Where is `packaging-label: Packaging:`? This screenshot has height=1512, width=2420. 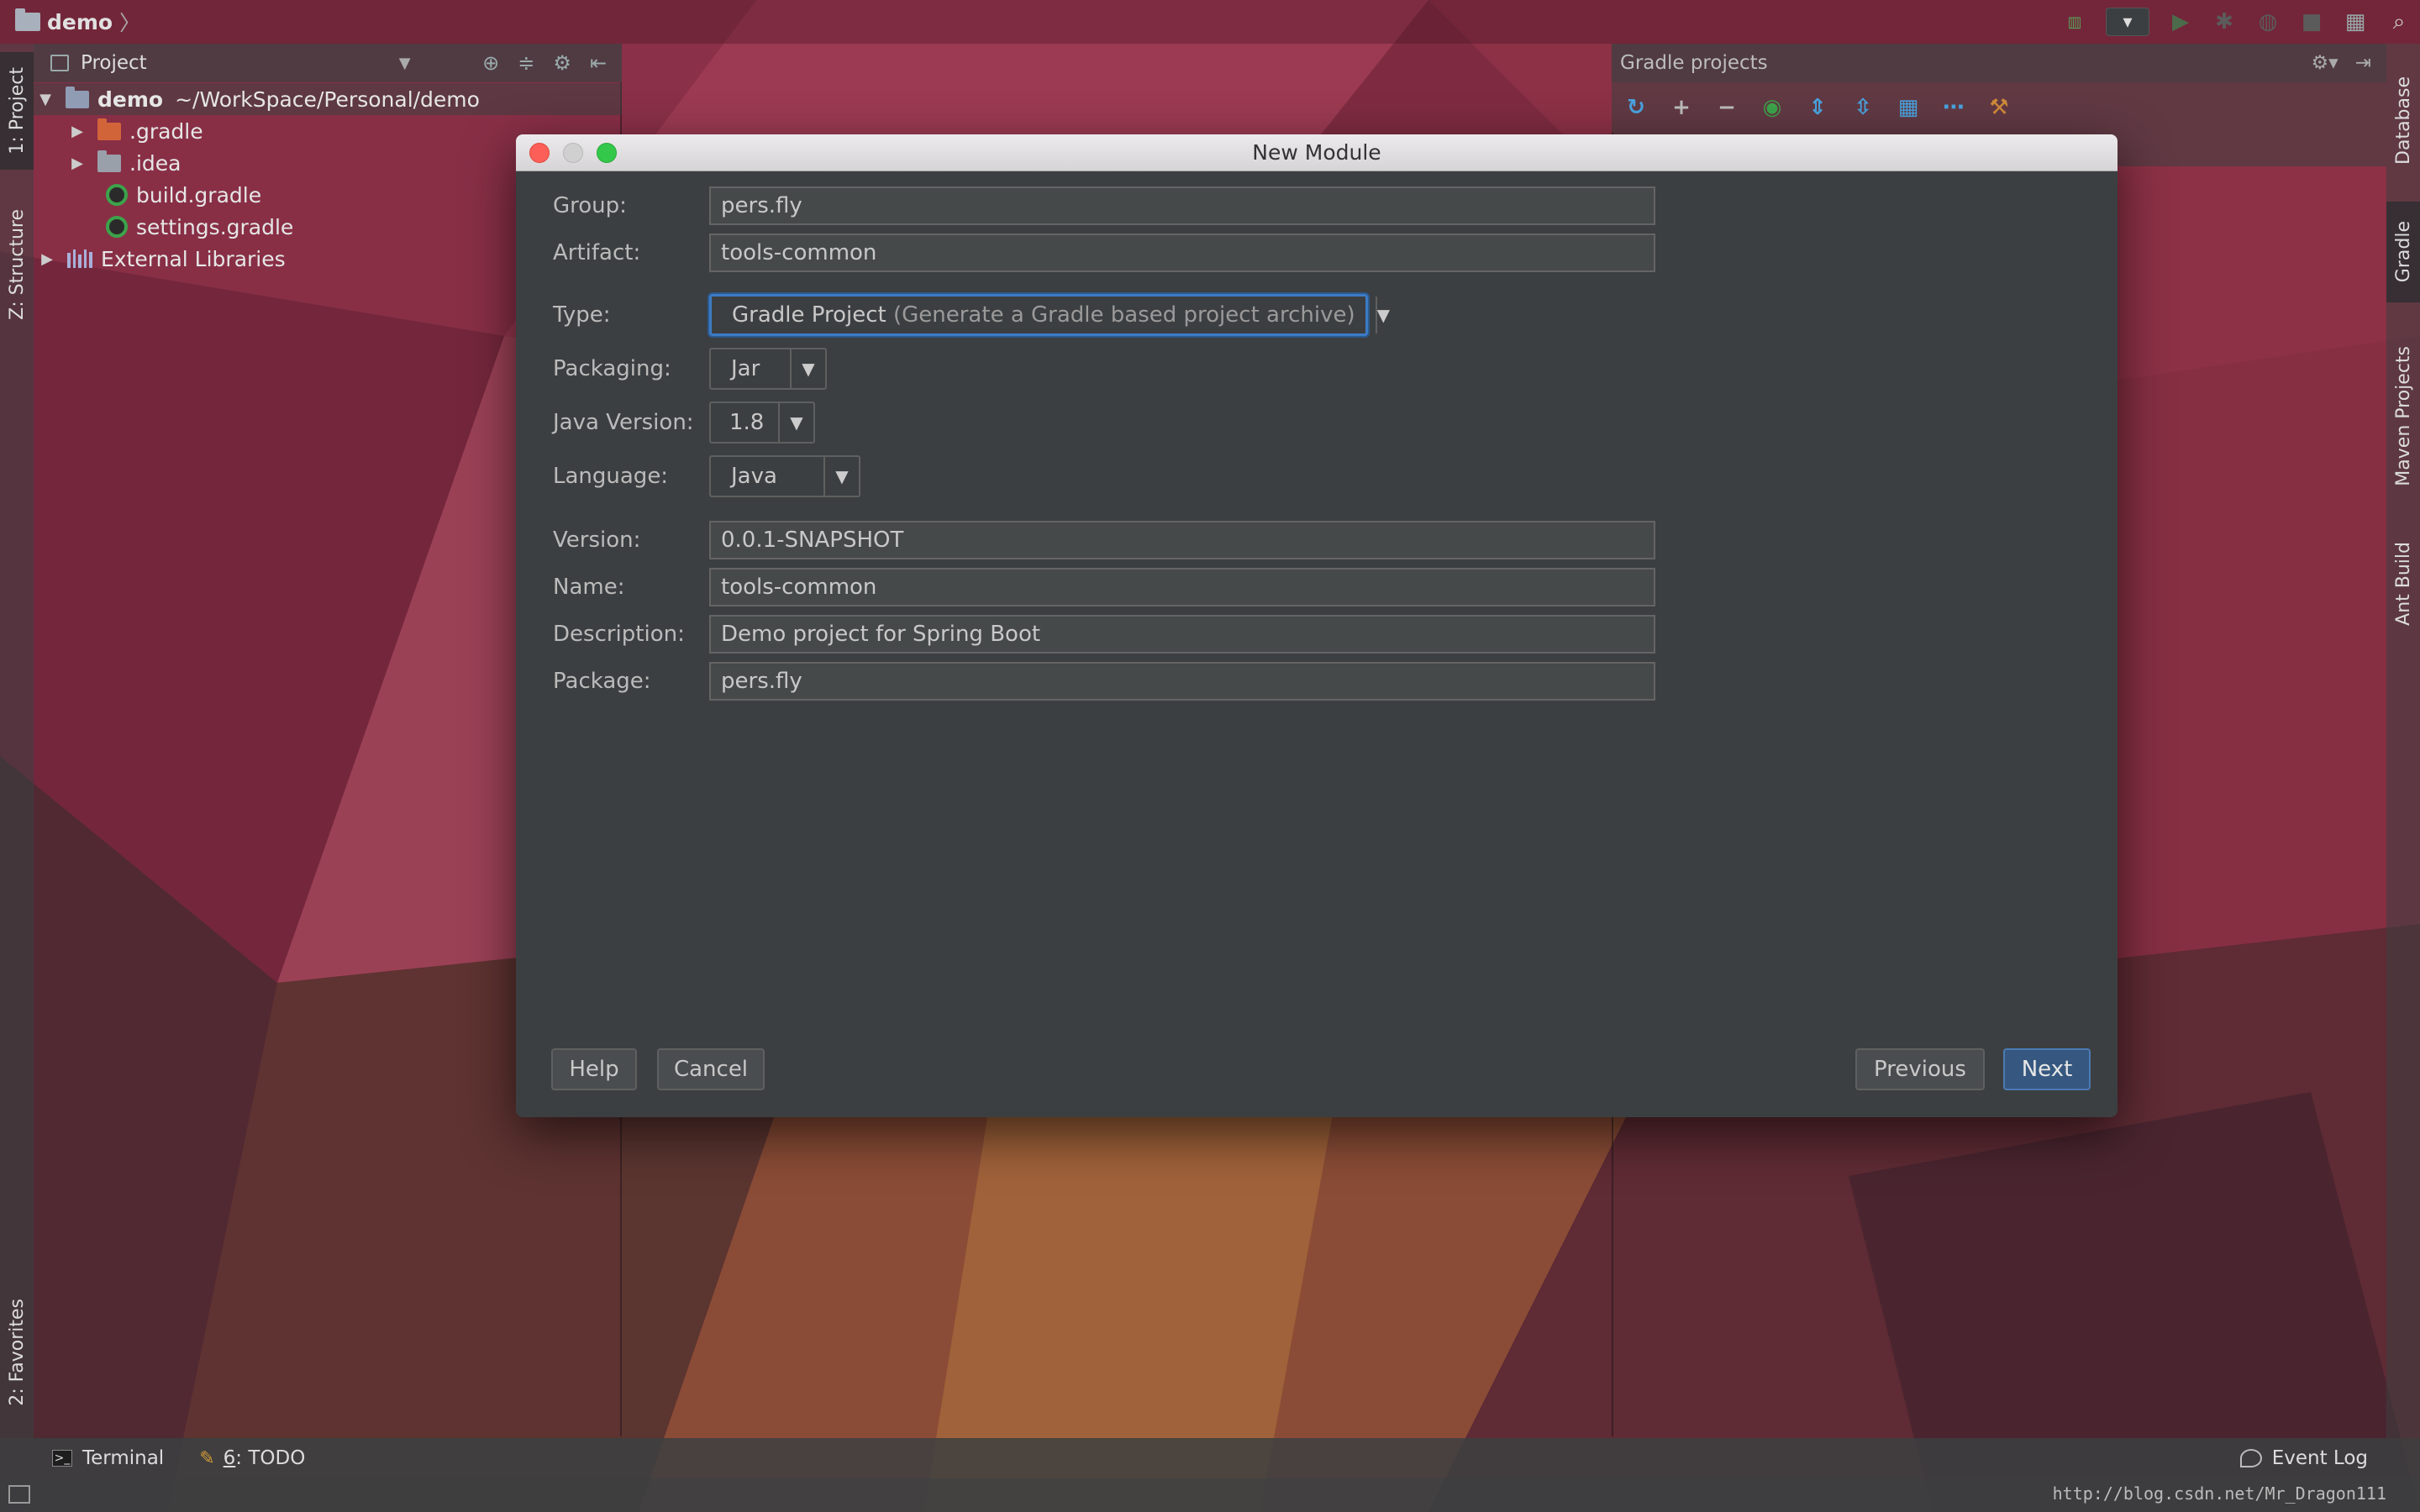 packaging-label: Packaging: is located at coordinates (612, 368).